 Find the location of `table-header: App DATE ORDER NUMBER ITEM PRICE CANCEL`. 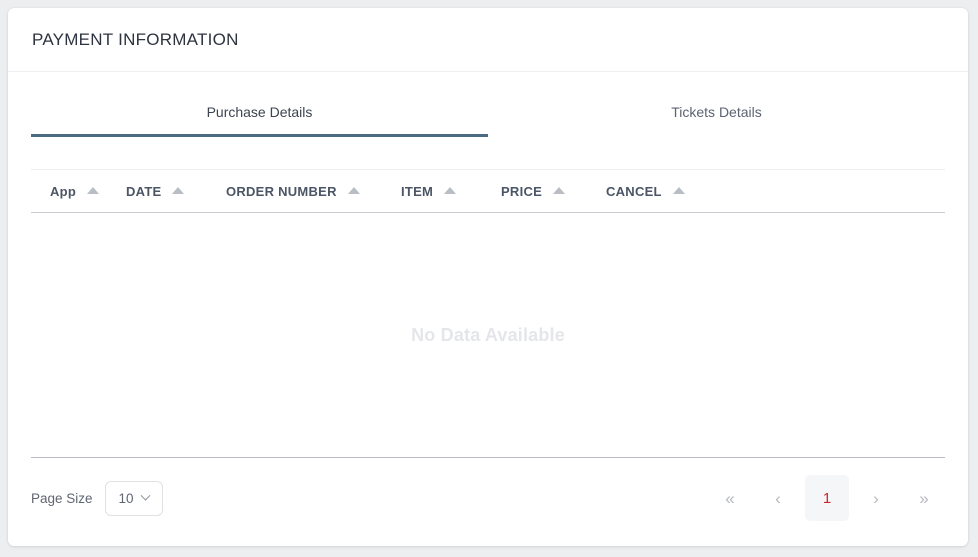

table-header: App DATE ORDER NUMBER ITEM PRICE CANCEL is located at coordinates (488, 191).